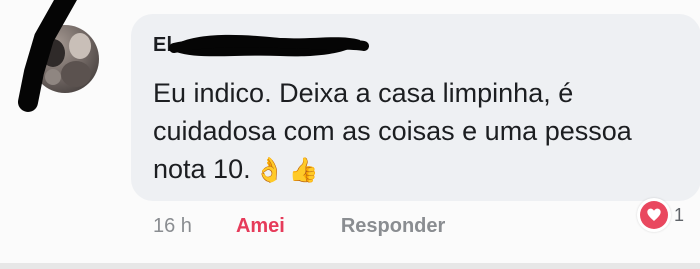 Image resolution: width=700 pixels, height=269 pixels. Describe the element at coordinates (299, 226) in the screenshot. I see `comment-actions: 16 h Amei Responder` at that location.